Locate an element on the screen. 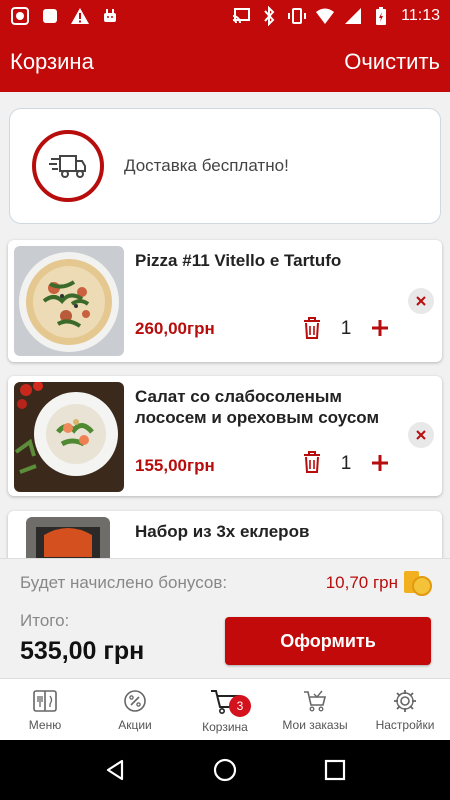 Image resolution: width=450 pixels, height=800 pixels. battery-charging-icon is located at coordinates (381, 16).